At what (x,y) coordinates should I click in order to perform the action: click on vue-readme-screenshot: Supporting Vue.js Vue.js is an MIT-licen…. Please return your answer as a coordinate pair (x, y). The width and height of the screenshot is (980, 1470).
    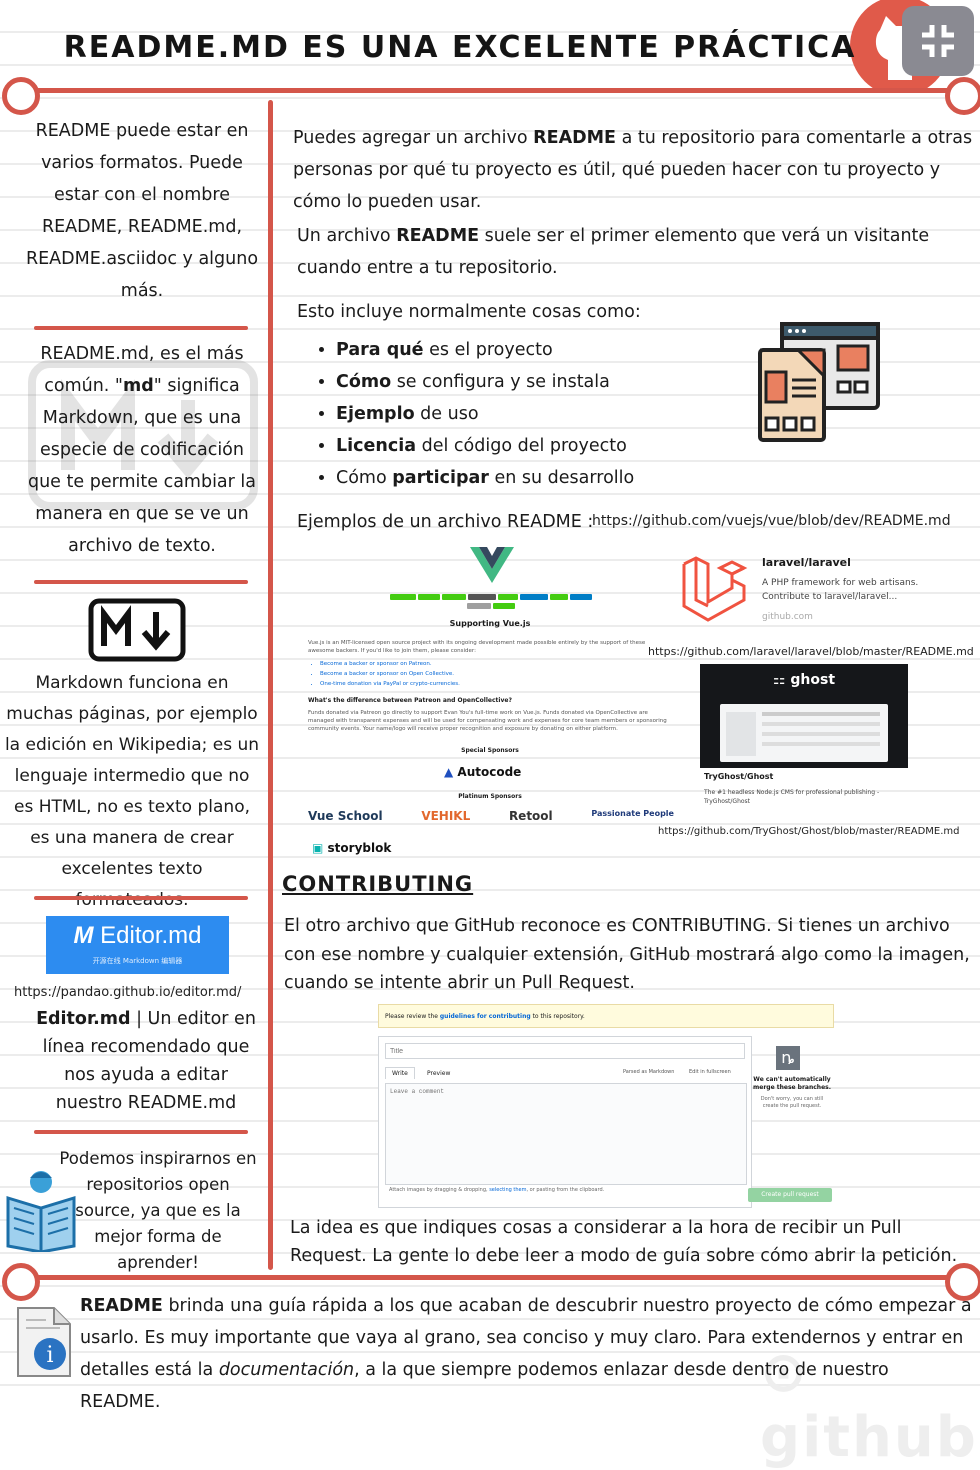
    Looking at the image, I should click on (490, 704).